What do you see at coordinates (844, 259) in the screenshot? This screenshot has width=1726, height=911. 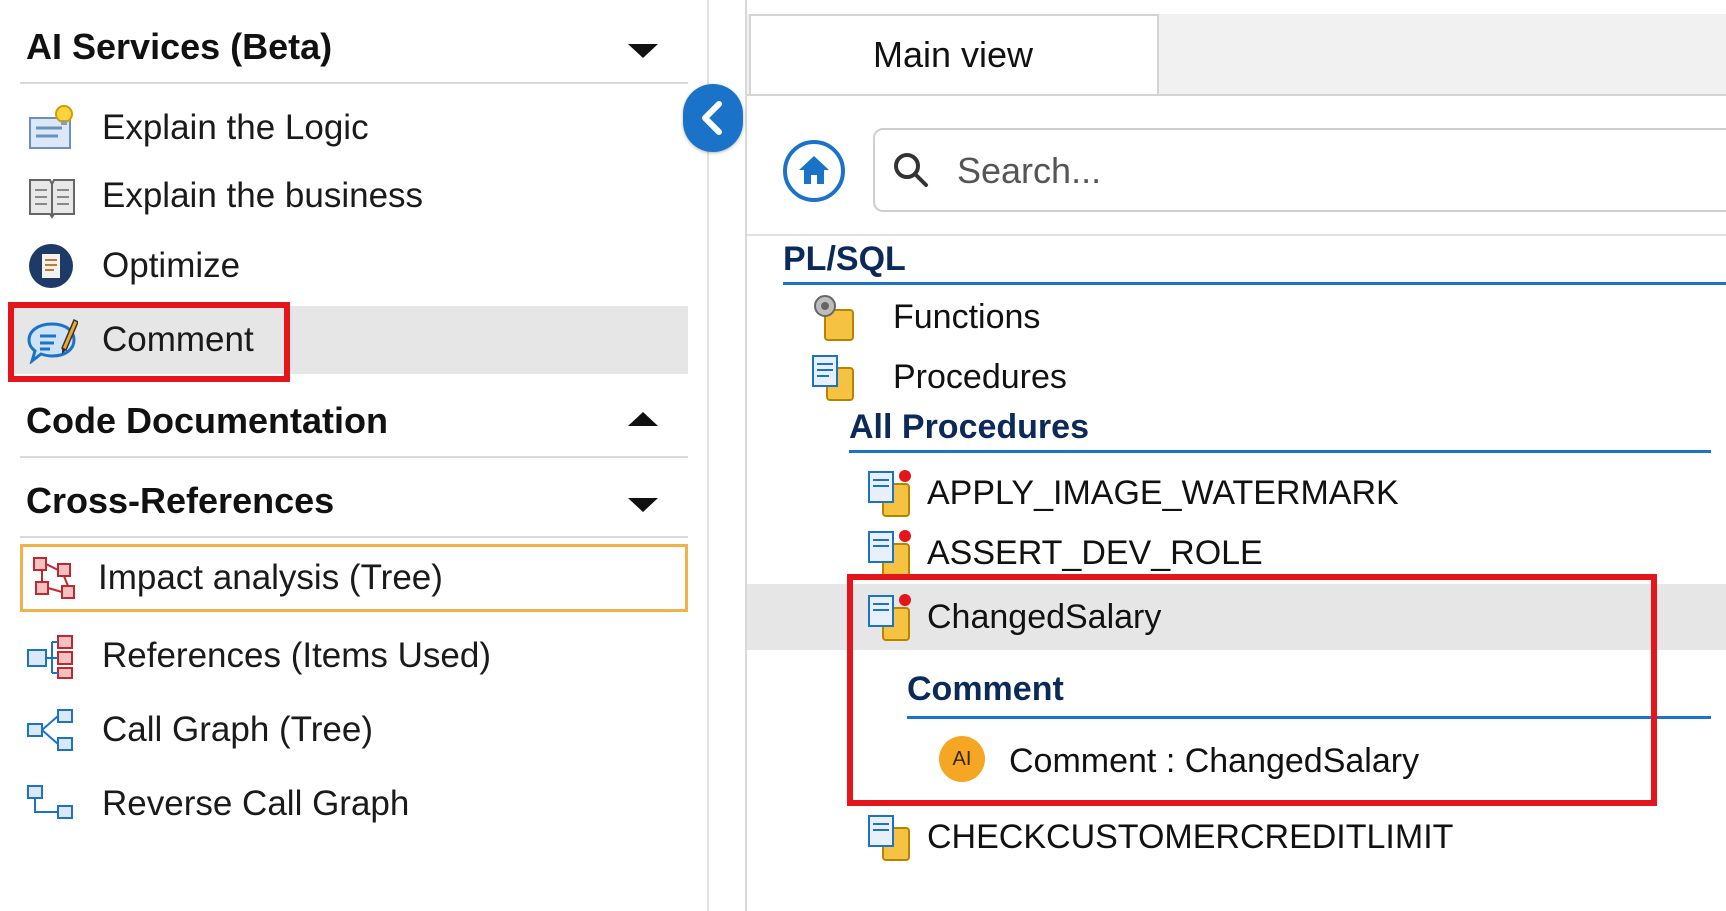 I see `group-title: PL/SQL` at bounding box center [844, 259].